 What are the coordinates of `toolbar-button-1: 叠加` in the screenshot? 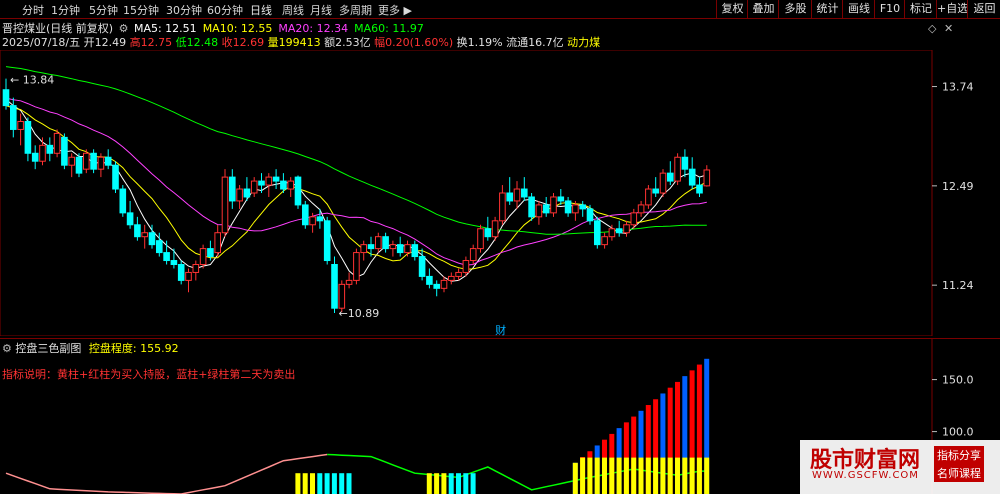 It's located at (763, 9).